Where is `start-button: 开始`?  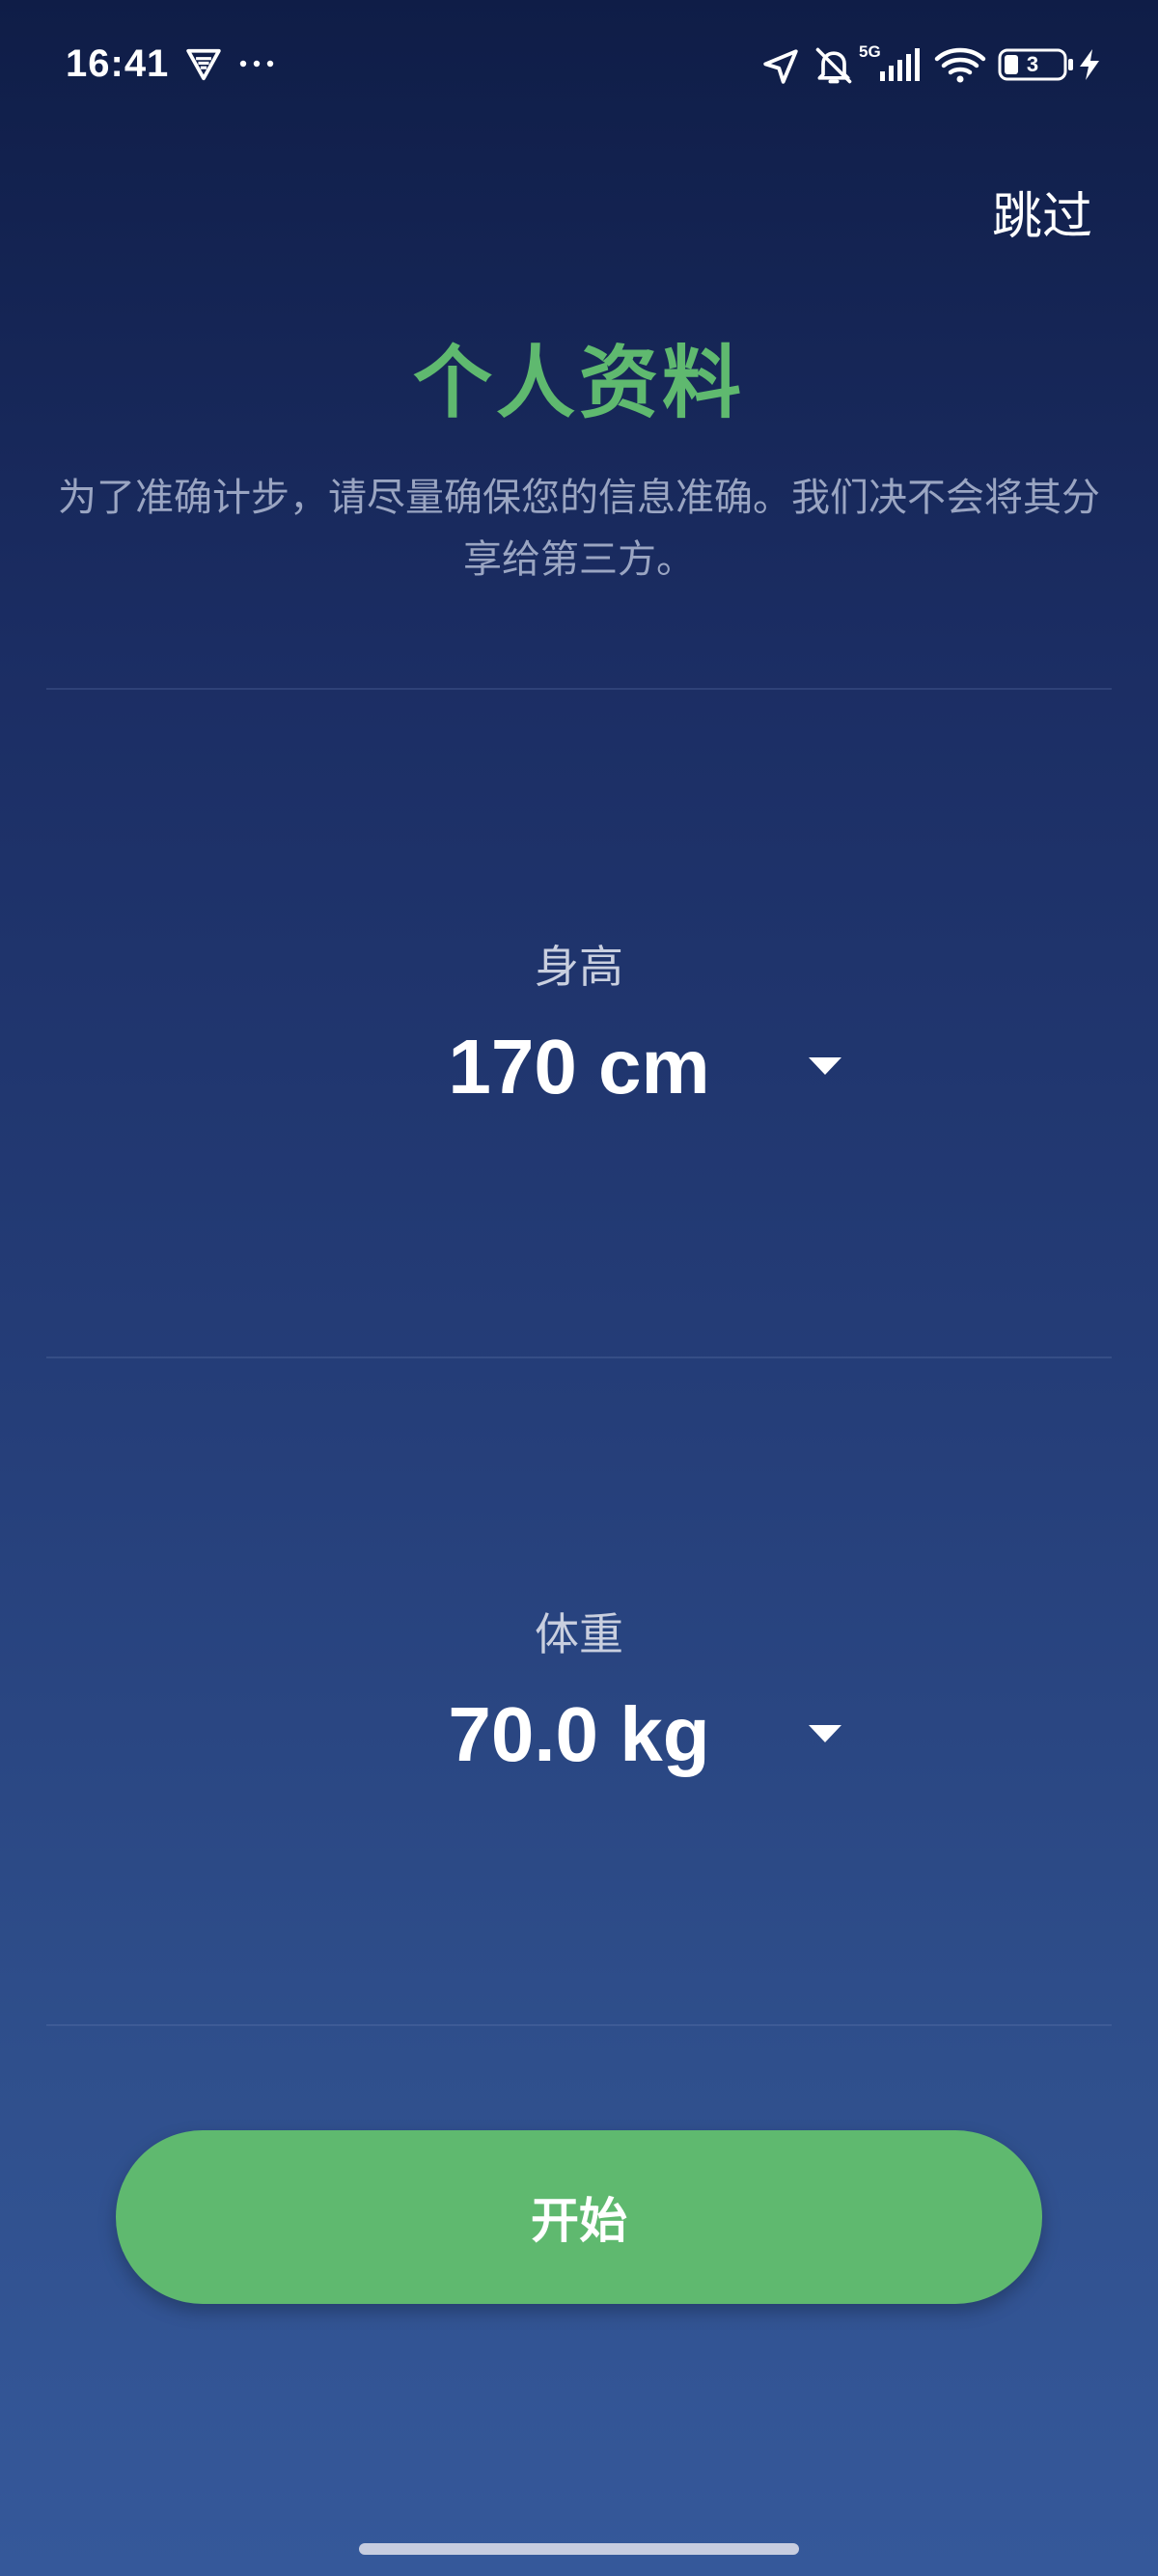 start-button: 开始 is located at coordinates (579, 2217).